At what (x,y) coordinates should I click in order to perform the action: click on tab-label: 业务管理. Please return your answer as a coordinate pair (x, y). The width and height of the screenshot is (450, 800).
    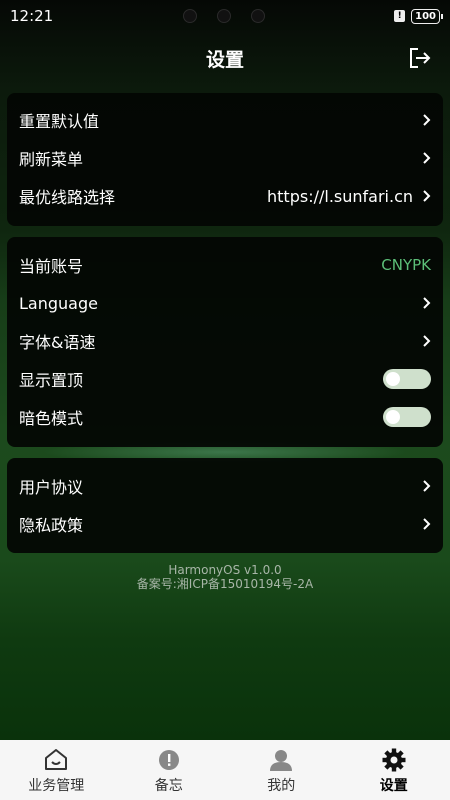
    Looking at the image, I should click on (56, 786).